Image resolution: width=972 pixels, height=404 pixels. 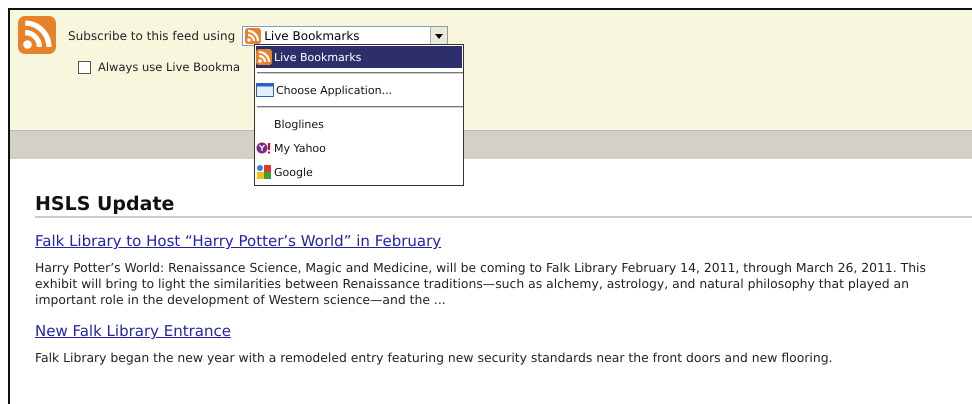 I want to click on caret-icon, so click(x=439, y=36).